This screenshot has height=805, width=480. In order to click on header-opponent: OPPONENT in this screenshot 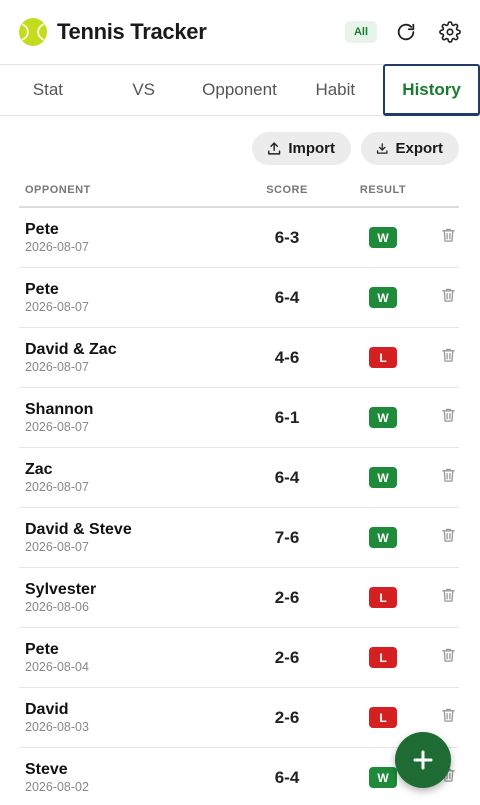, I will do `click(58, 190)`.